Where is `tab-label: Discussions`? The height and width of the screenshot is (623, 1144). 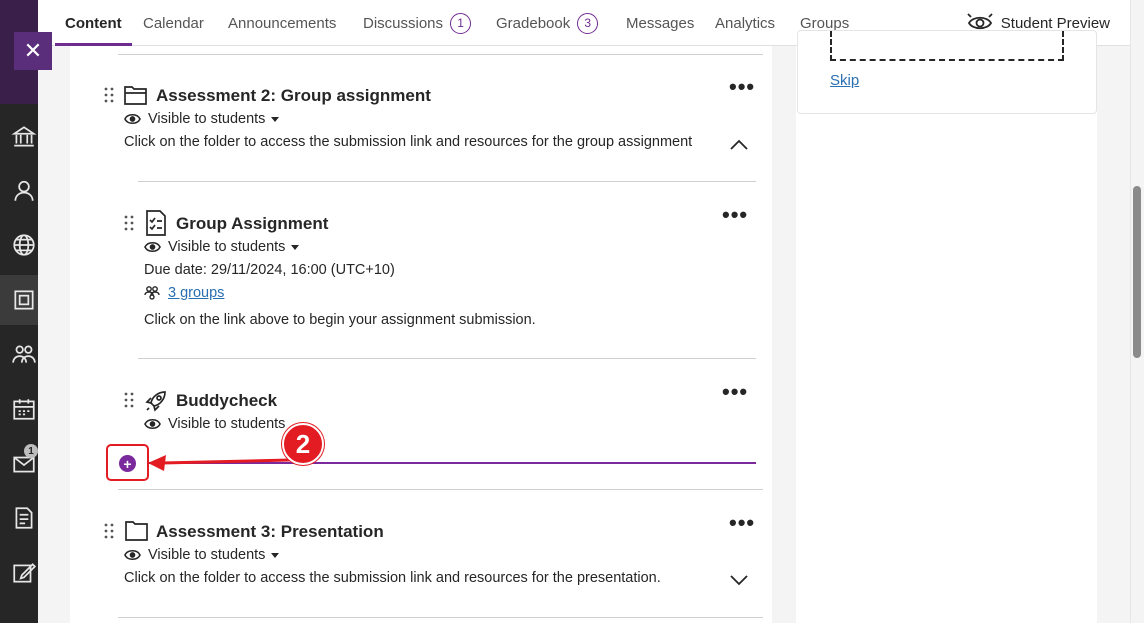
tab-label: Discussions is located at coordinates (403, 23).